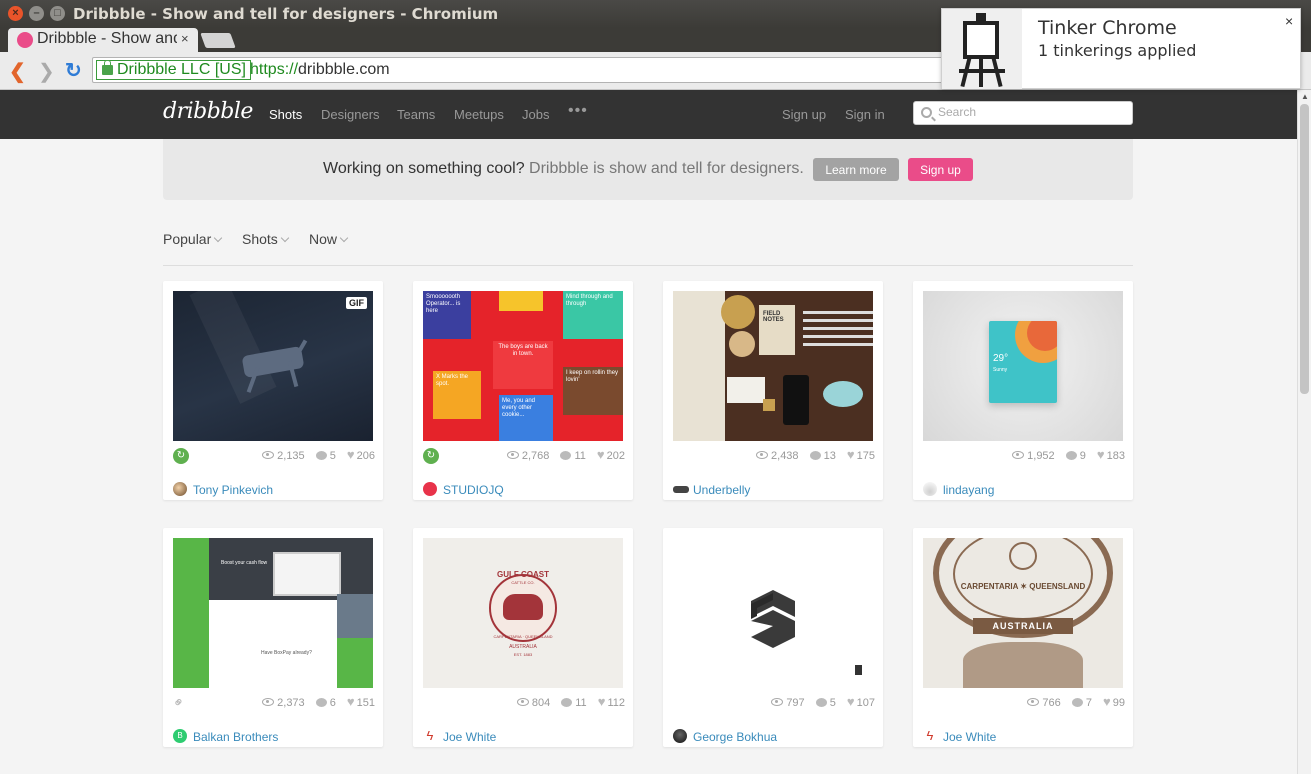 The width and height of the screenshot is (1311, 774). I want to click on nav-meetups: Meetups, so click(479, 114).